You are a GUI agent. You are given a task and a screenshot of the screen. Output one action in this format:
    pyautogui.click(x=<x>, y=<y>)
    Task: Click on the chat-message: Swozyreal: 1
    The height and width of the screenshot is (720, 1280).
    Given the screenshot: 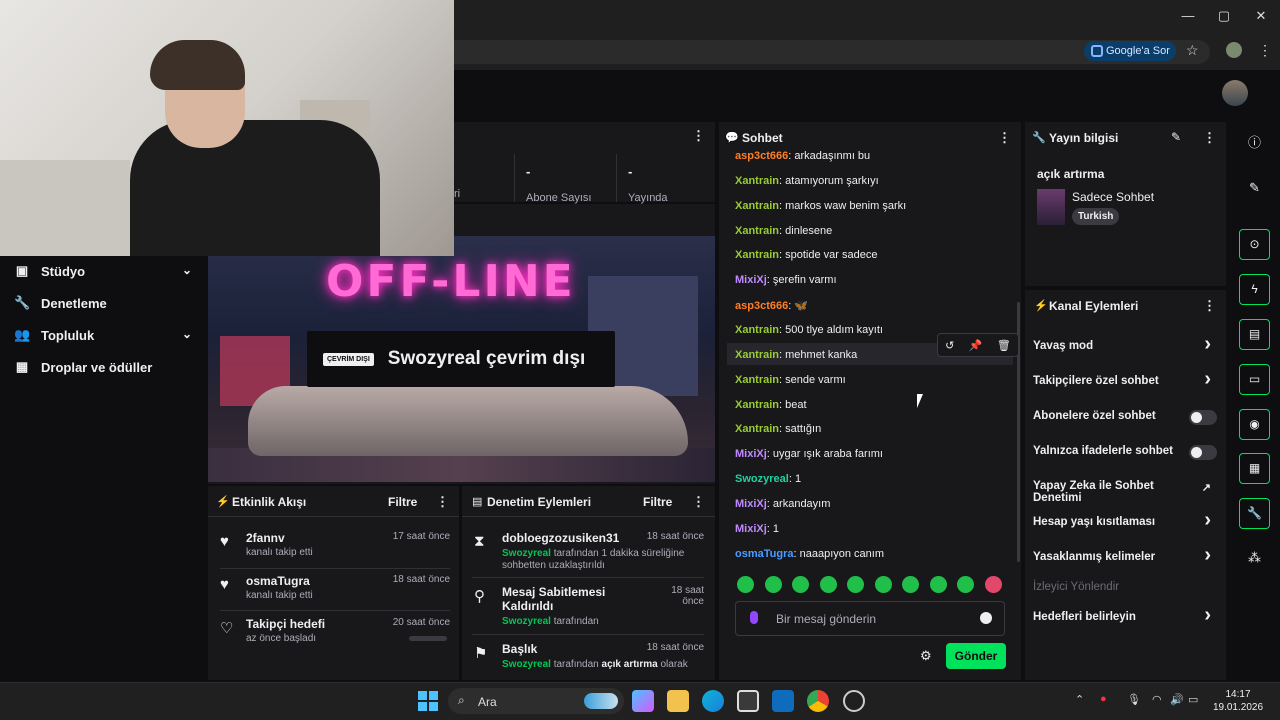 What is the action you would take?
    pyautogui.click(x=768, y=479)
    